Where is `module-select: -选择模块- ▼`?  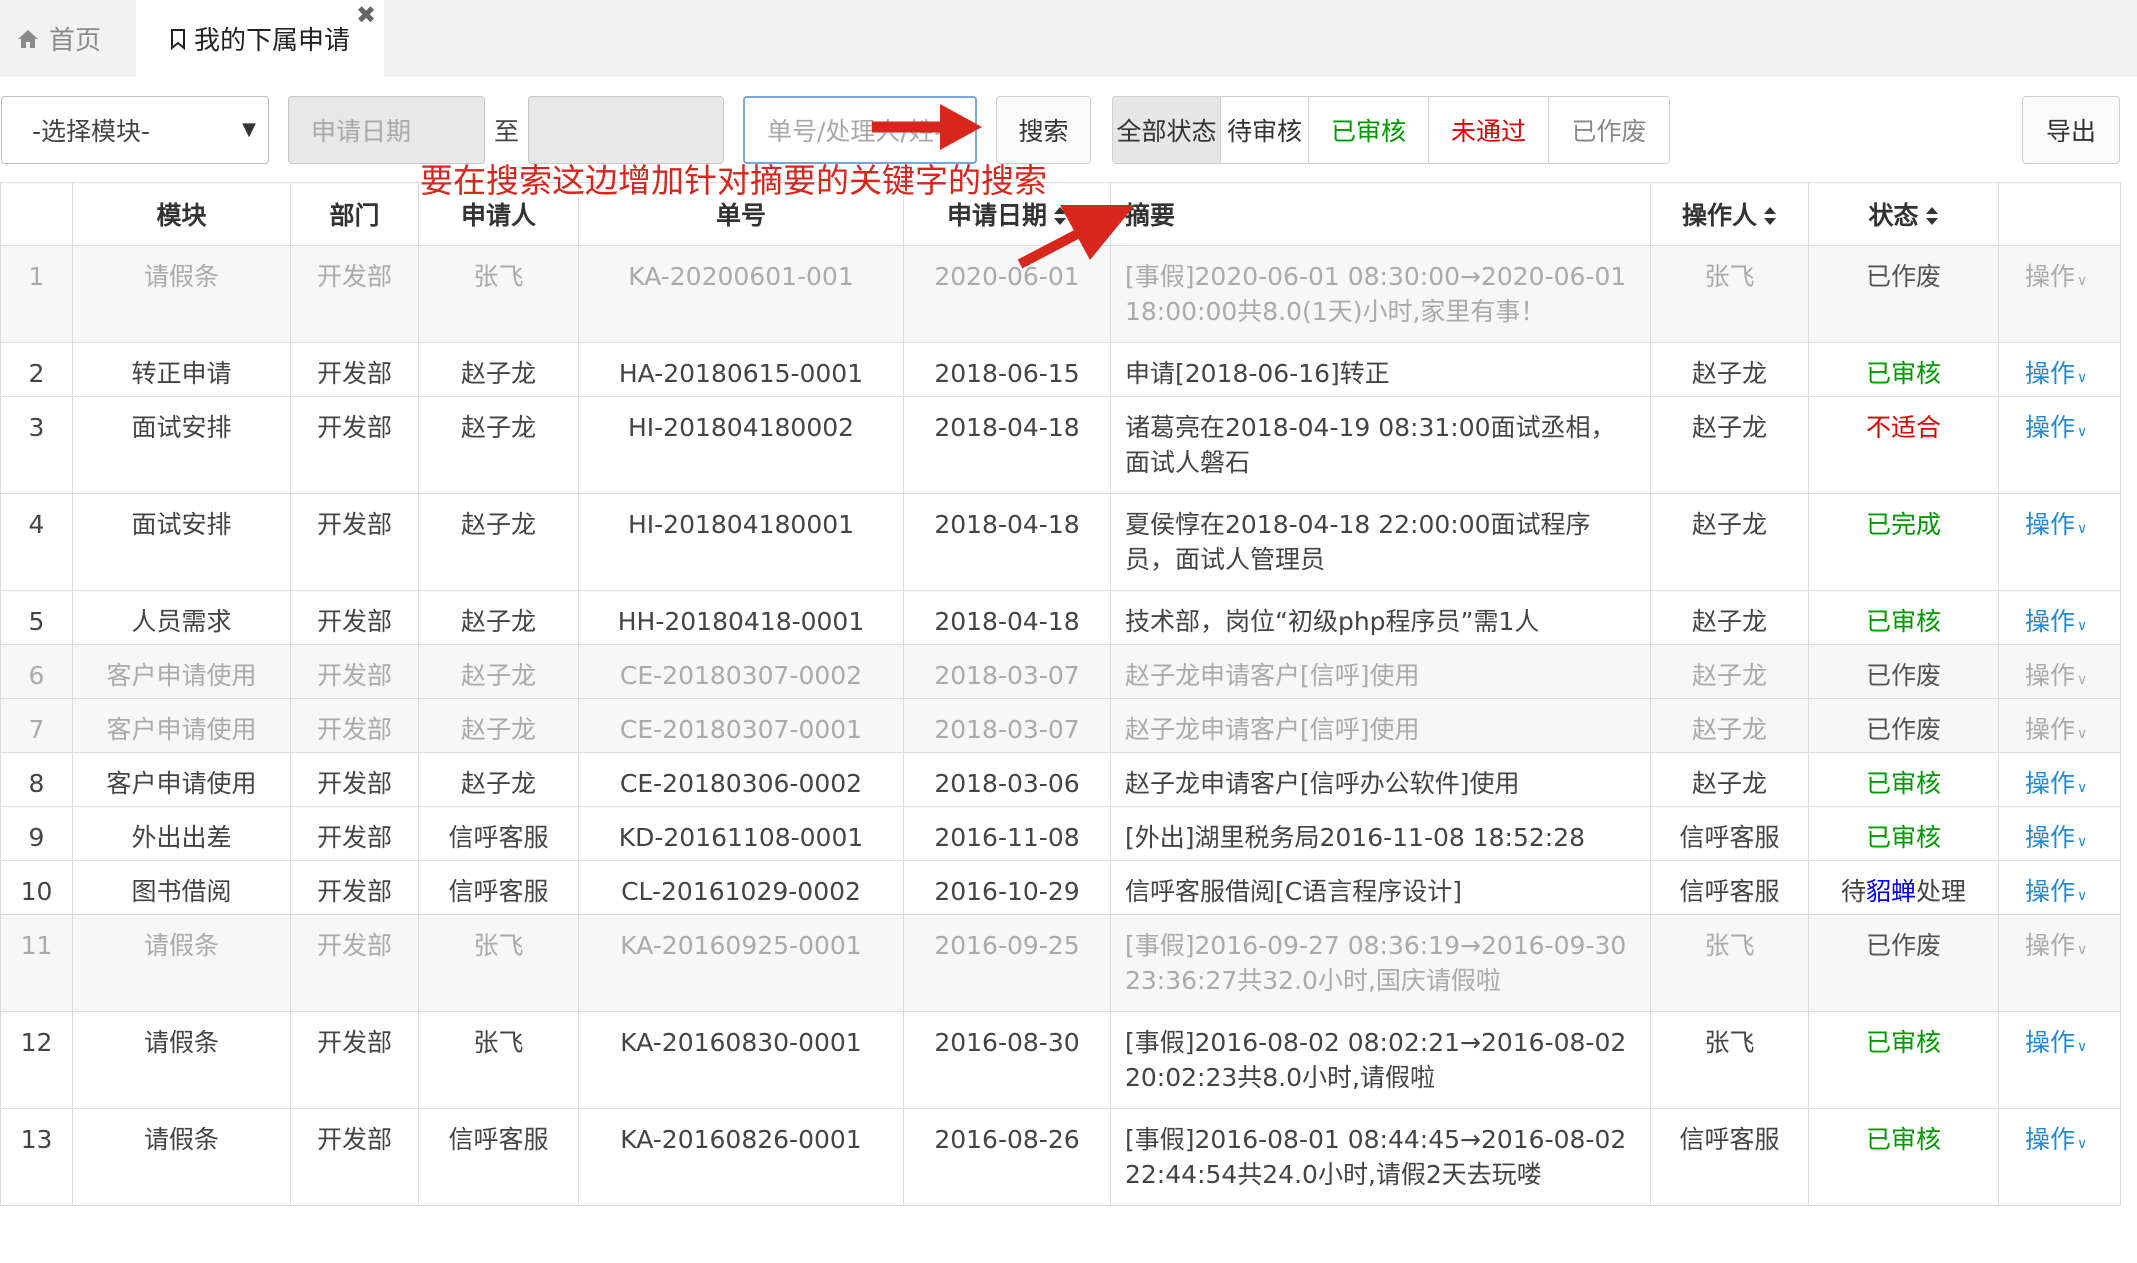 module-select: -选择模块- ▼ is located at coordinates (135, 130).